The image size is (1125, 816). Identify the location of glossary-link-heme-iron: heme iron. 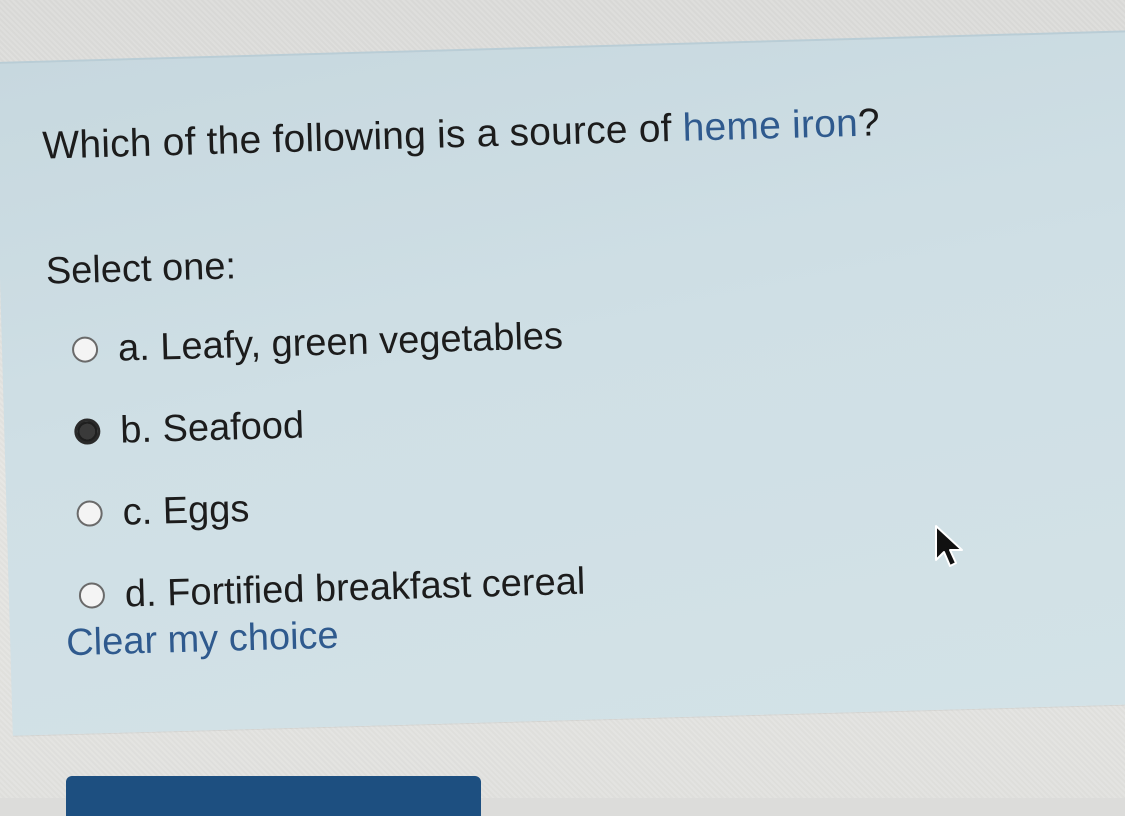
(770, 126).